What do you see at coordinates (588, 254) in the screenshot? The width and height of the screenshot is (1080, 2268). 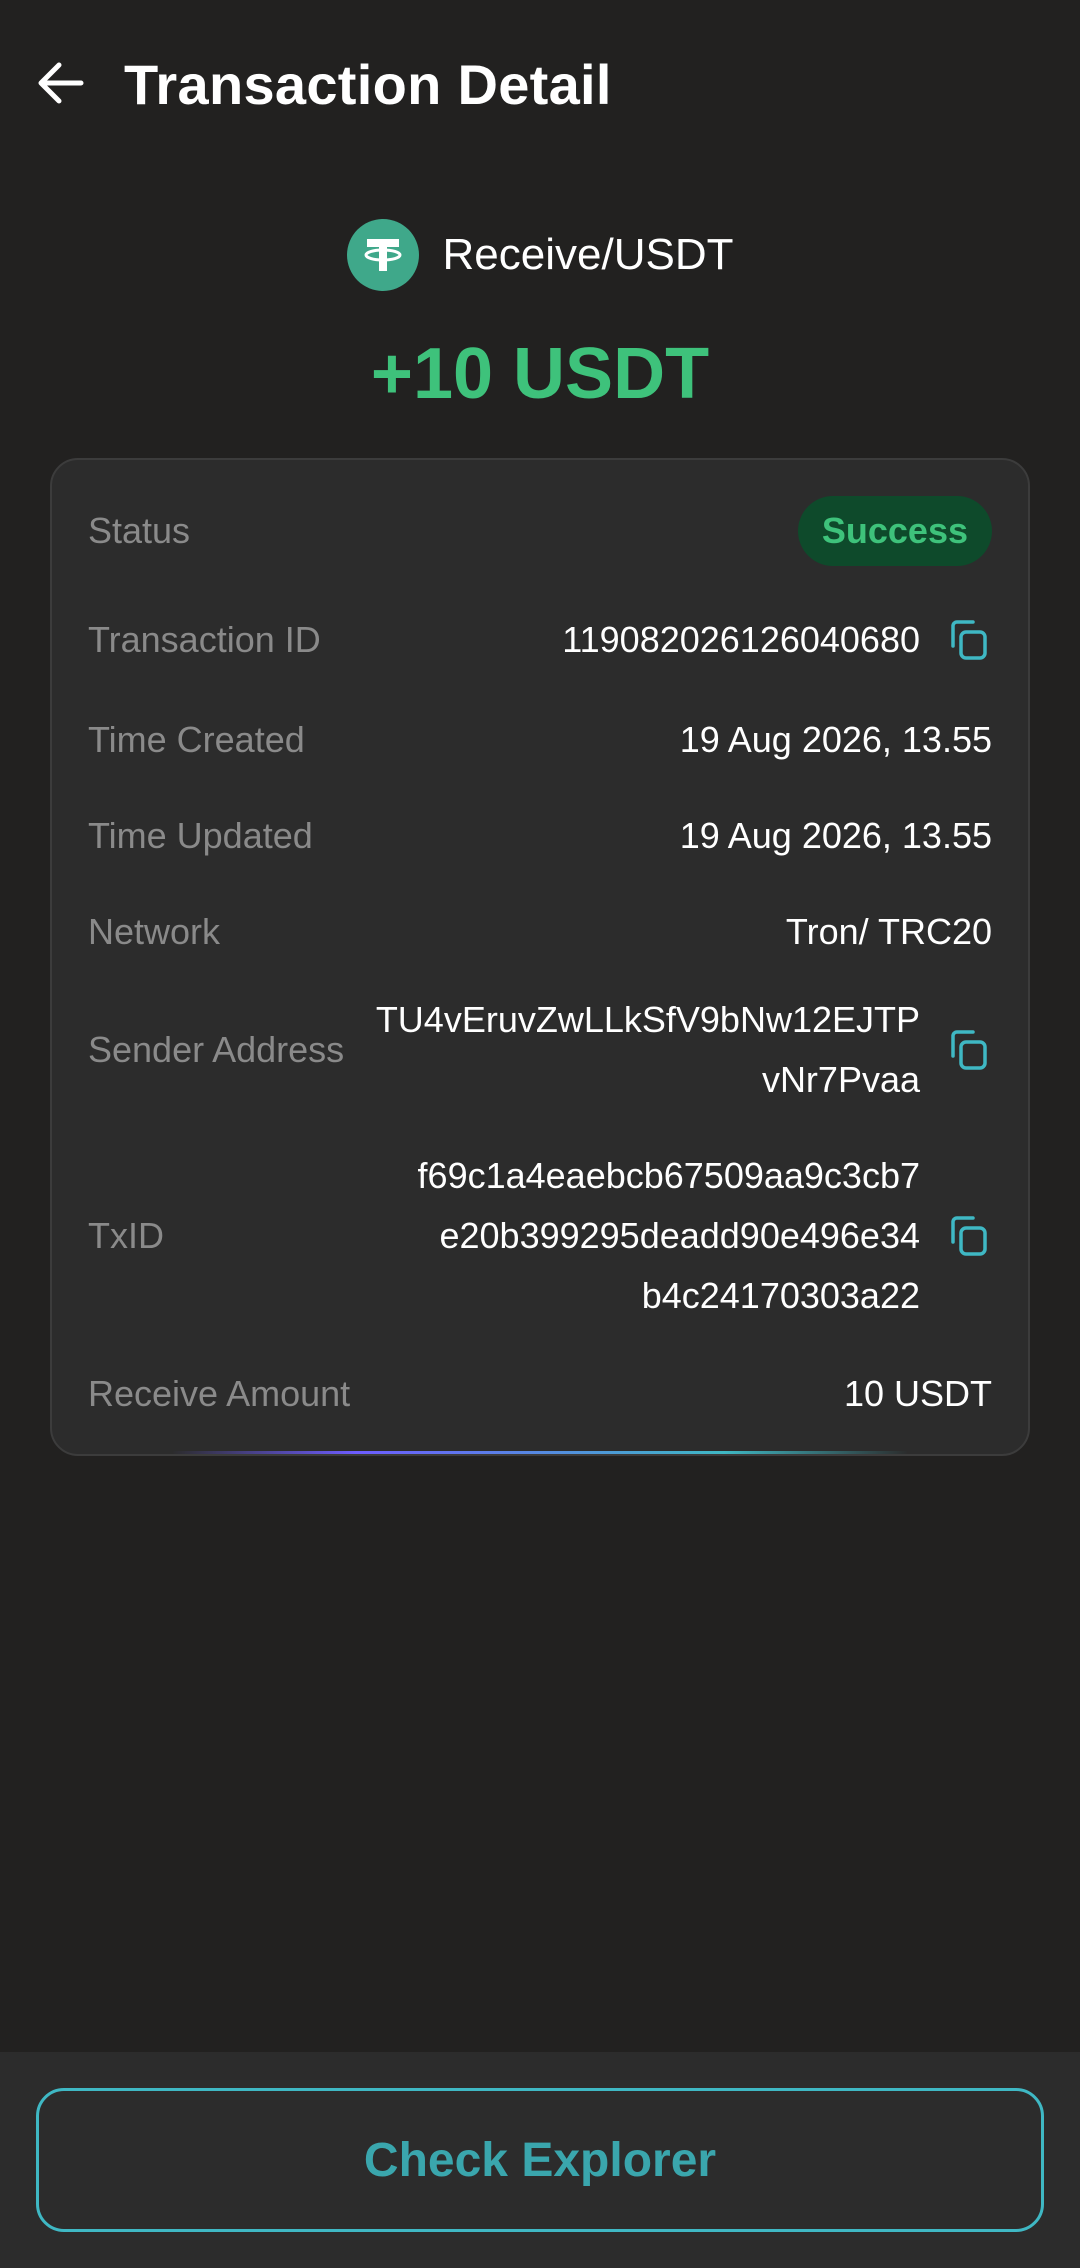 I see `asset-label: Receive/USDT` at bounding box center [588, 254].